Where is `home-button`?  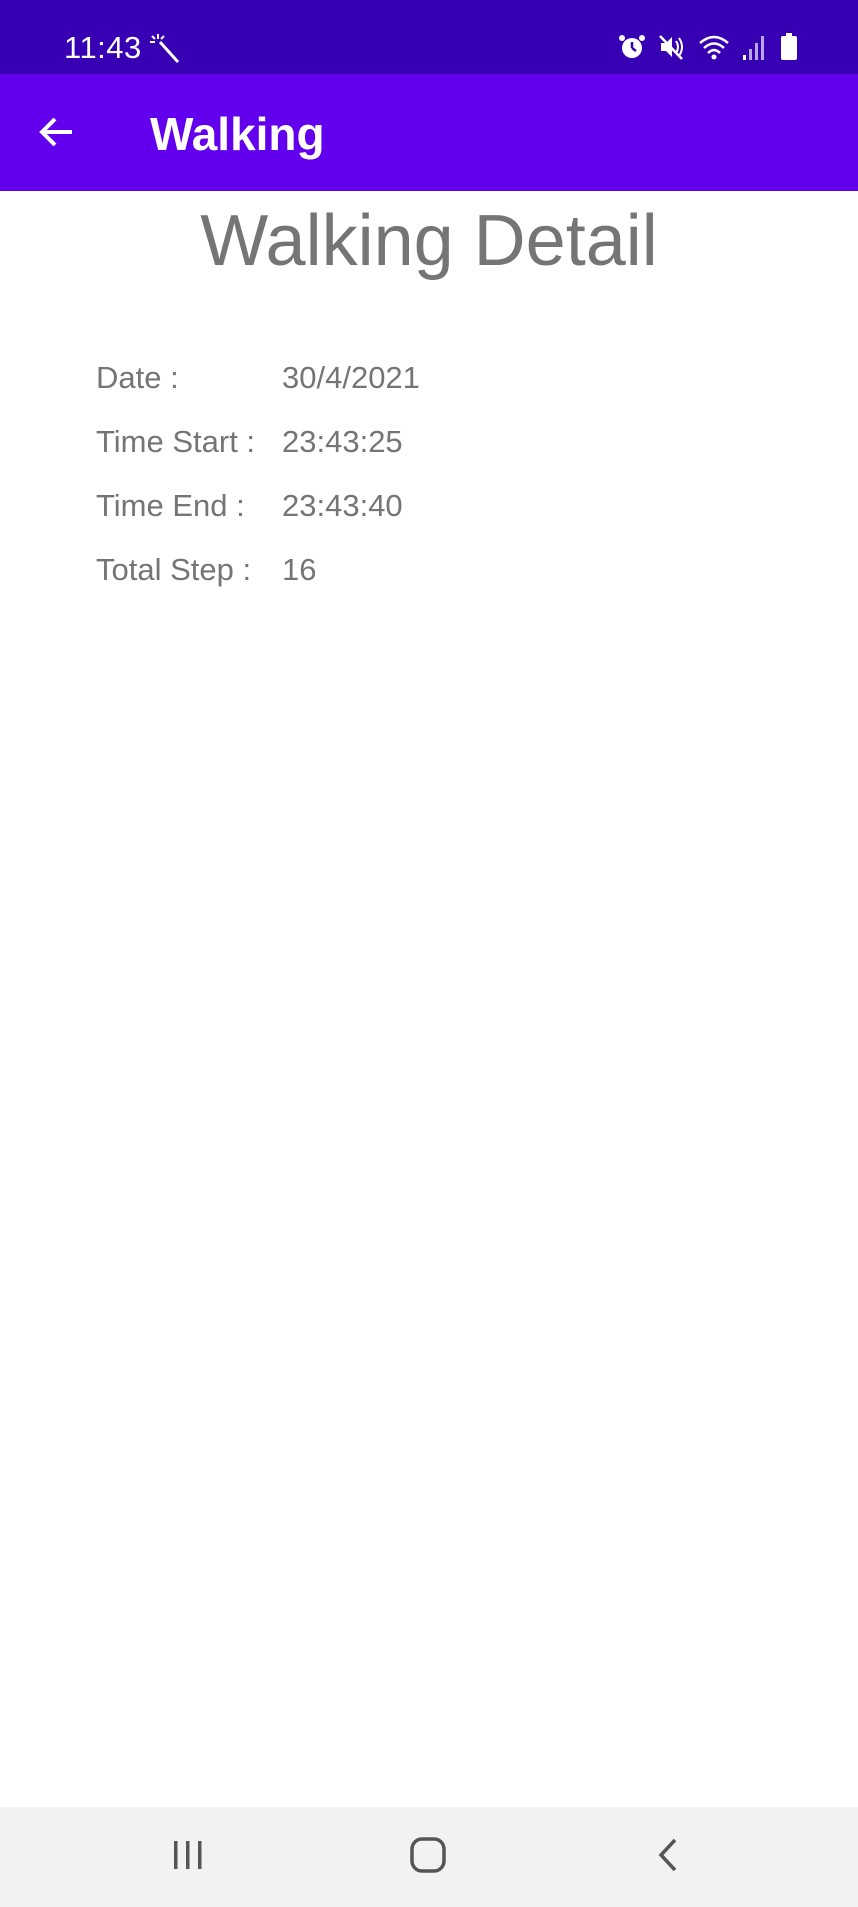 home-button is located at coordinates (428, 1857).